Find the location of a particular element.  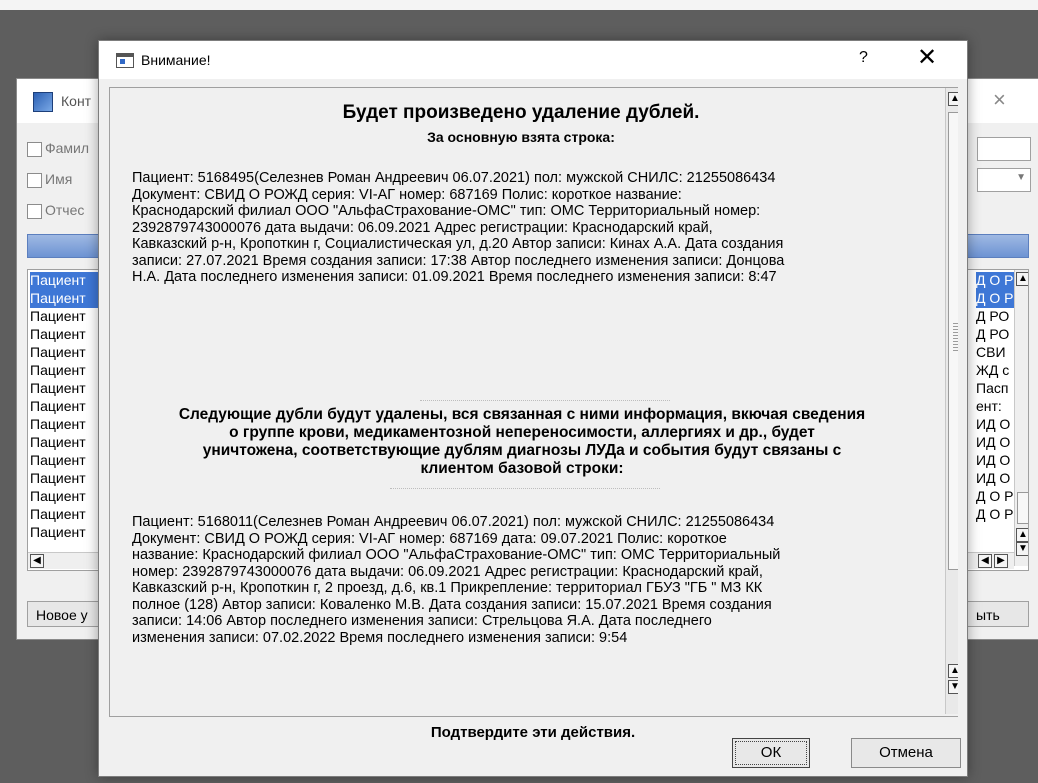

list-item-tail: Пасп is located at coordinates (992, 388).